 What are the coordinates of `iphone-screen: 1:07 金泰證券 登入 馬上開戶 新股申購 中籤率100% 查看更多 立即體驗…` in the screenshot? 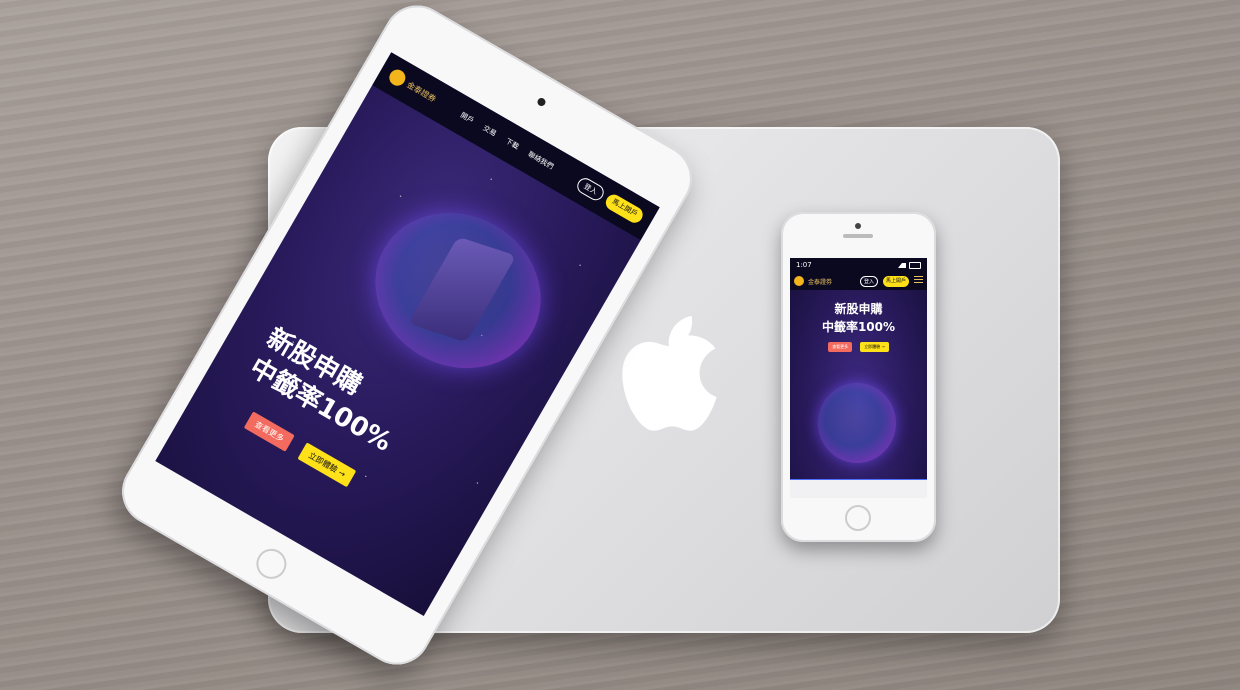 It's located at (858, 378).